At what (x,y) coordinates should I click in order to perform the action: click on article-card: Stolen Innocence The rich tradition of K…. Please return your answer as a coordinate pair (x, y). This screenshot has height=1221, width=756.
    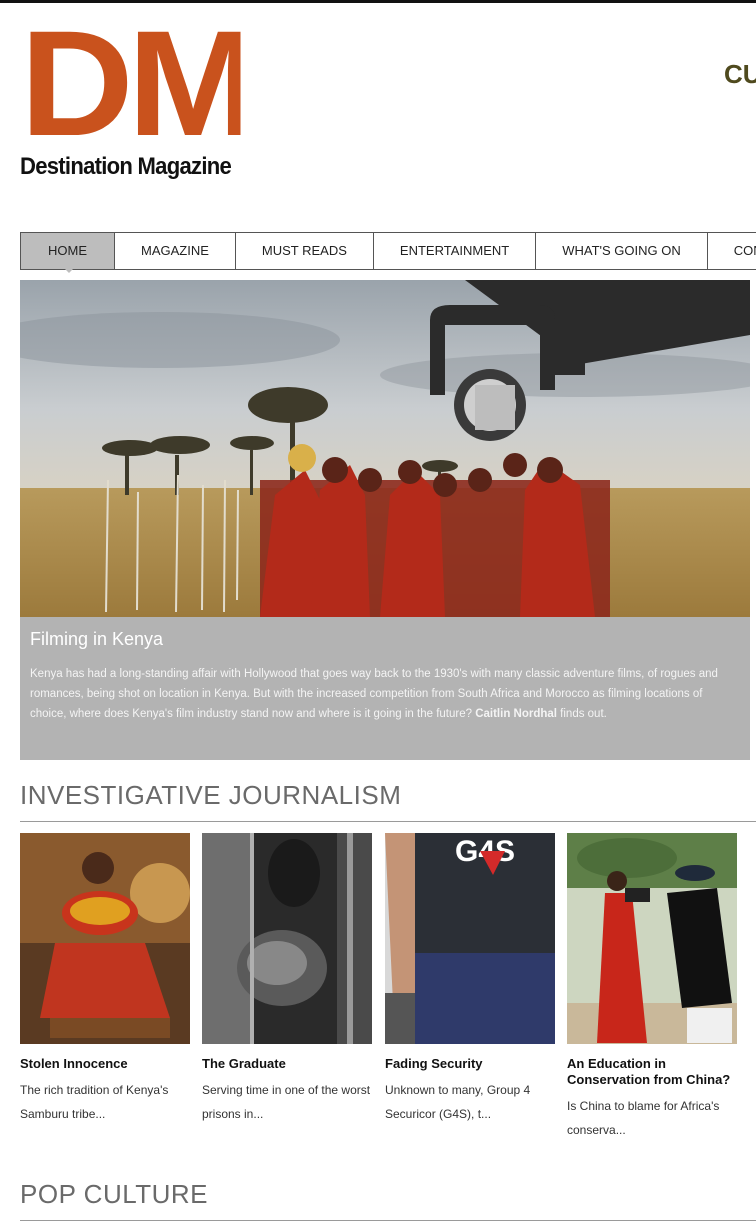
    Looking at the image, I should click on (105, 979).